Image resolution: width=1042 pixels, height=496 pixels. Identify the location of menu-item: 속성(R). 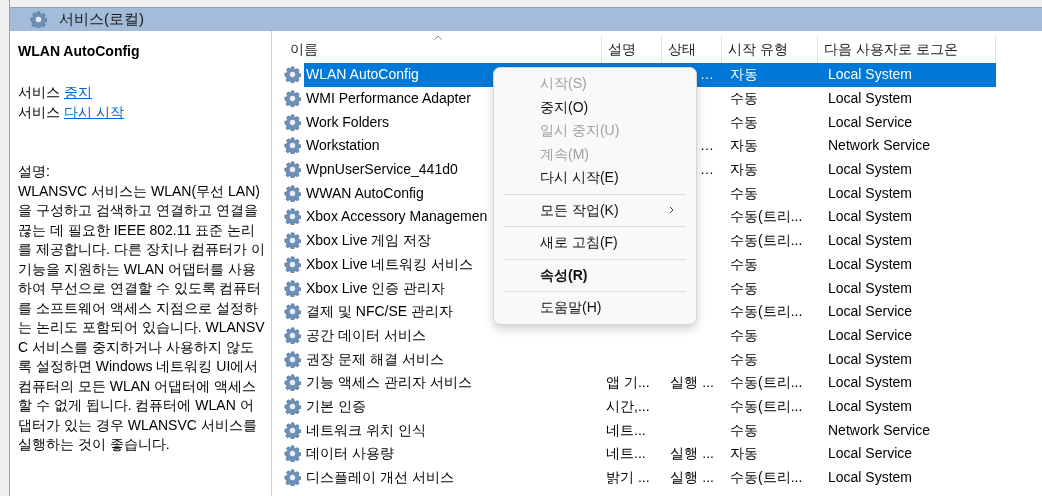
(595, 275).